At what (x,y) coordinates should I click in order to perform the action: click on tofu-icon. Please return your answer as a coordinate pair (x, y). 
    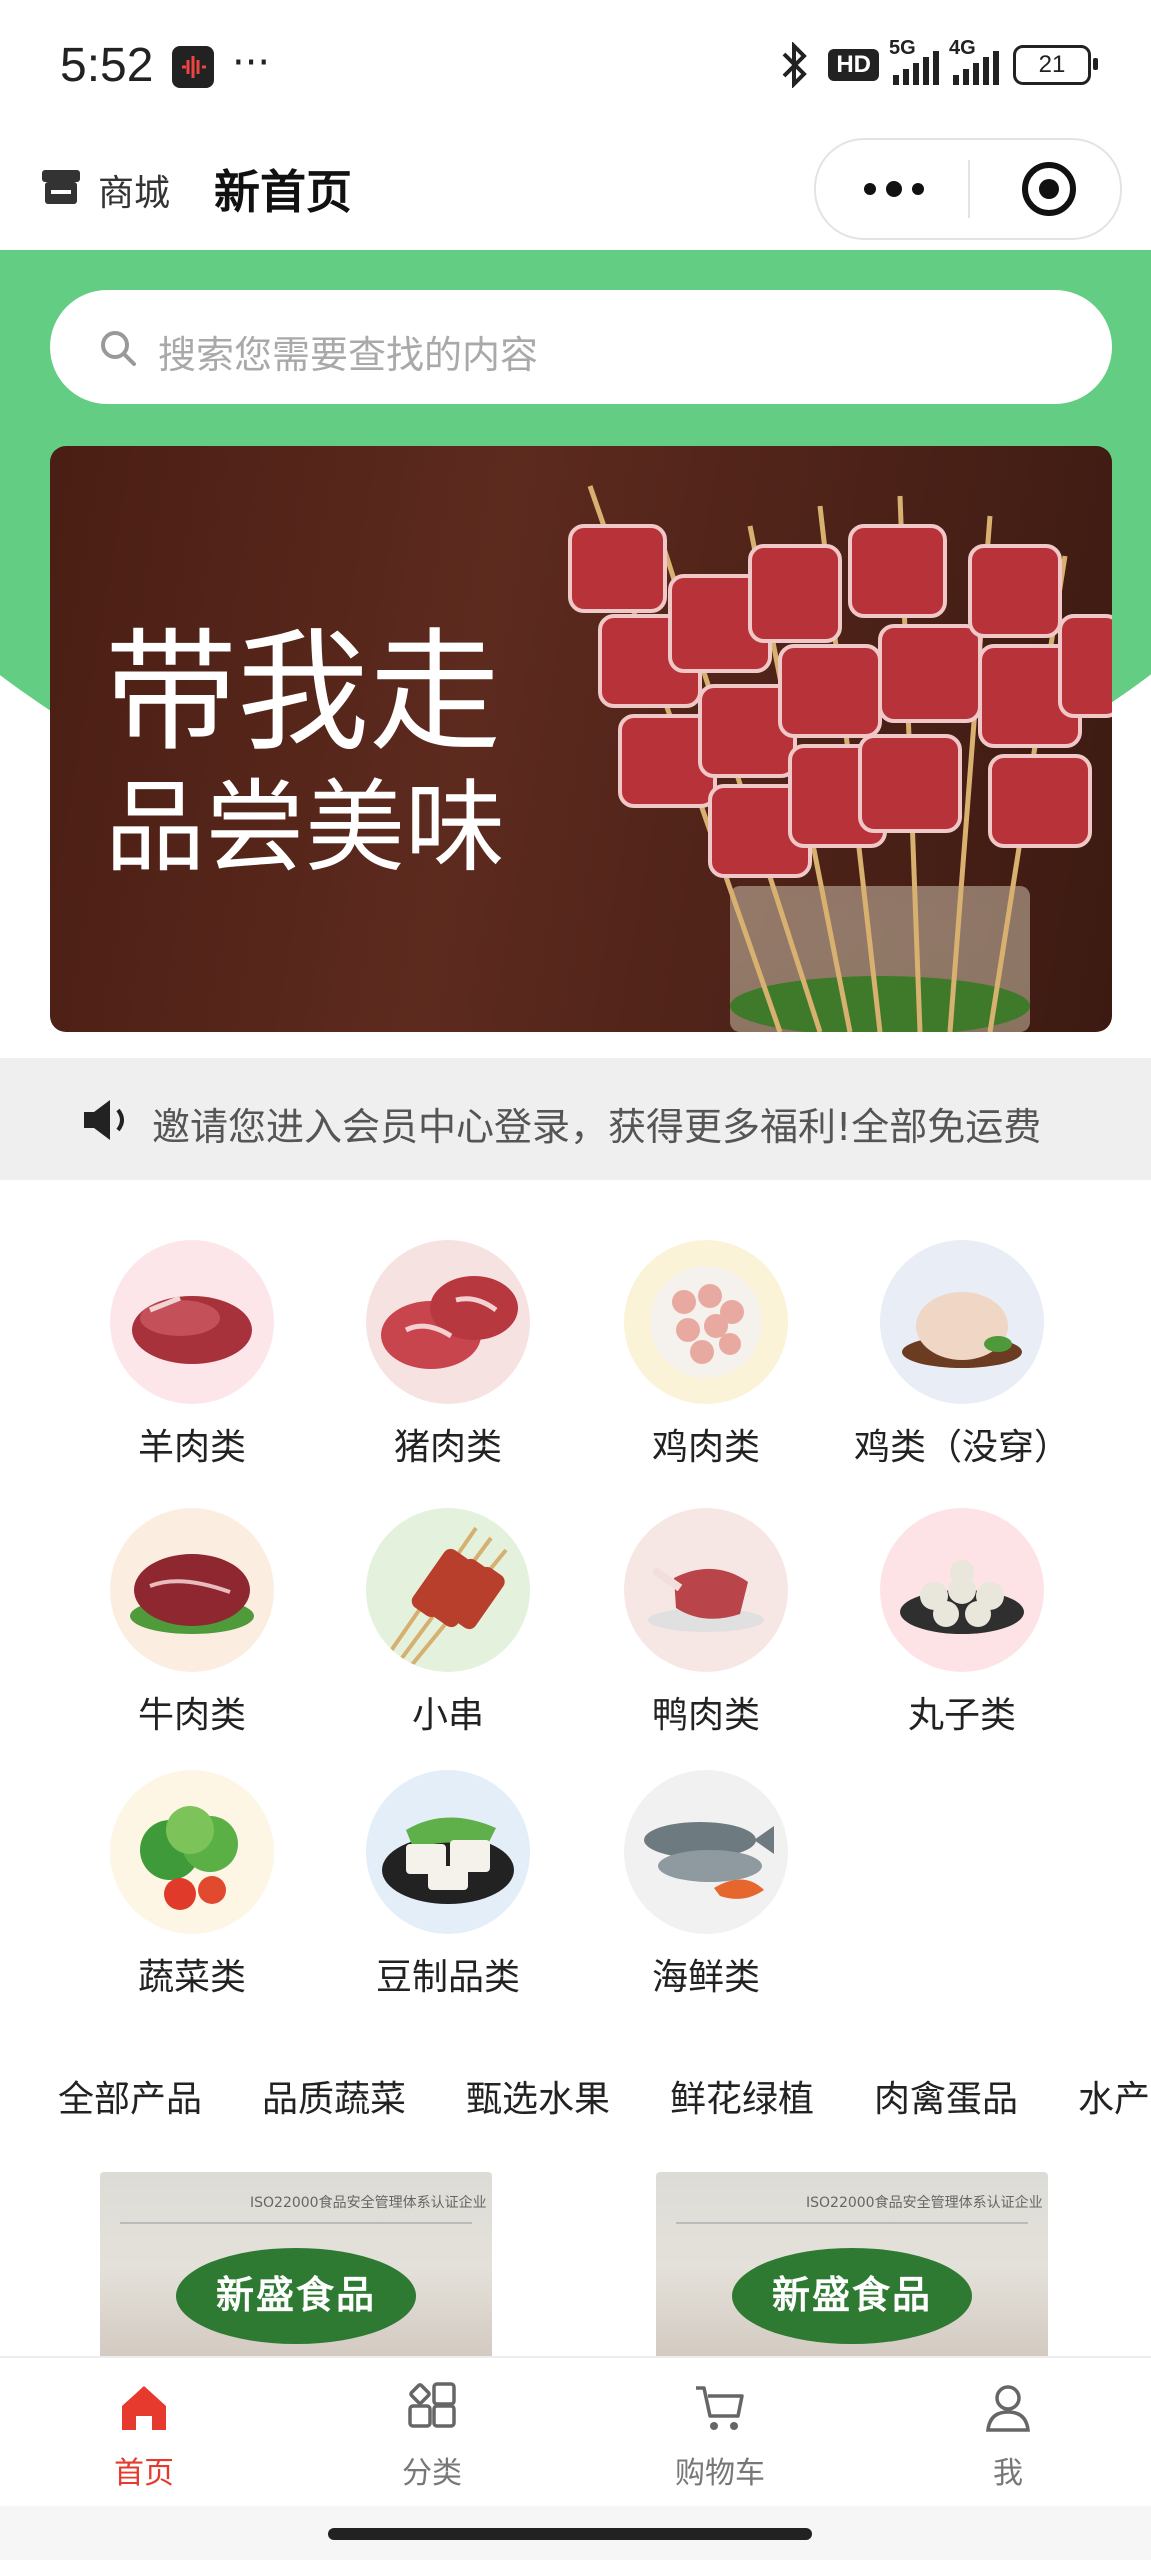
    Looking at the image, I should click on (448, 1852).